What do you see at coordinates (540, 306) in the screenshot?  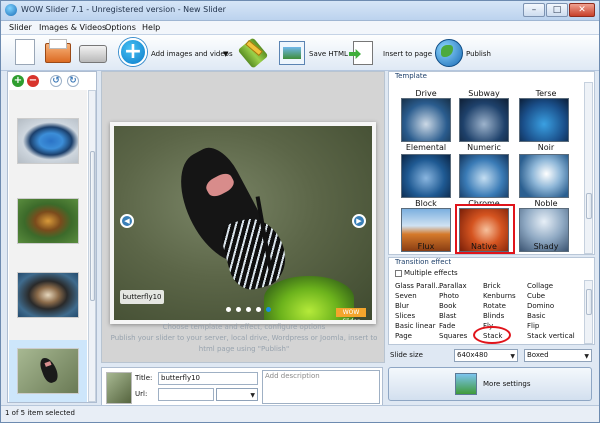 I see `transition-item: Domino` at bounding box center [540, 306].